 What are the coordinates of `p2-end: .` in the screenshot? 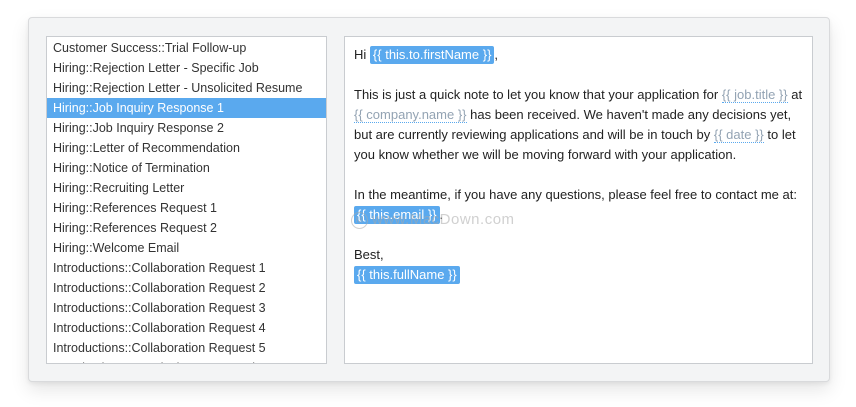 It's located at (441, 214).